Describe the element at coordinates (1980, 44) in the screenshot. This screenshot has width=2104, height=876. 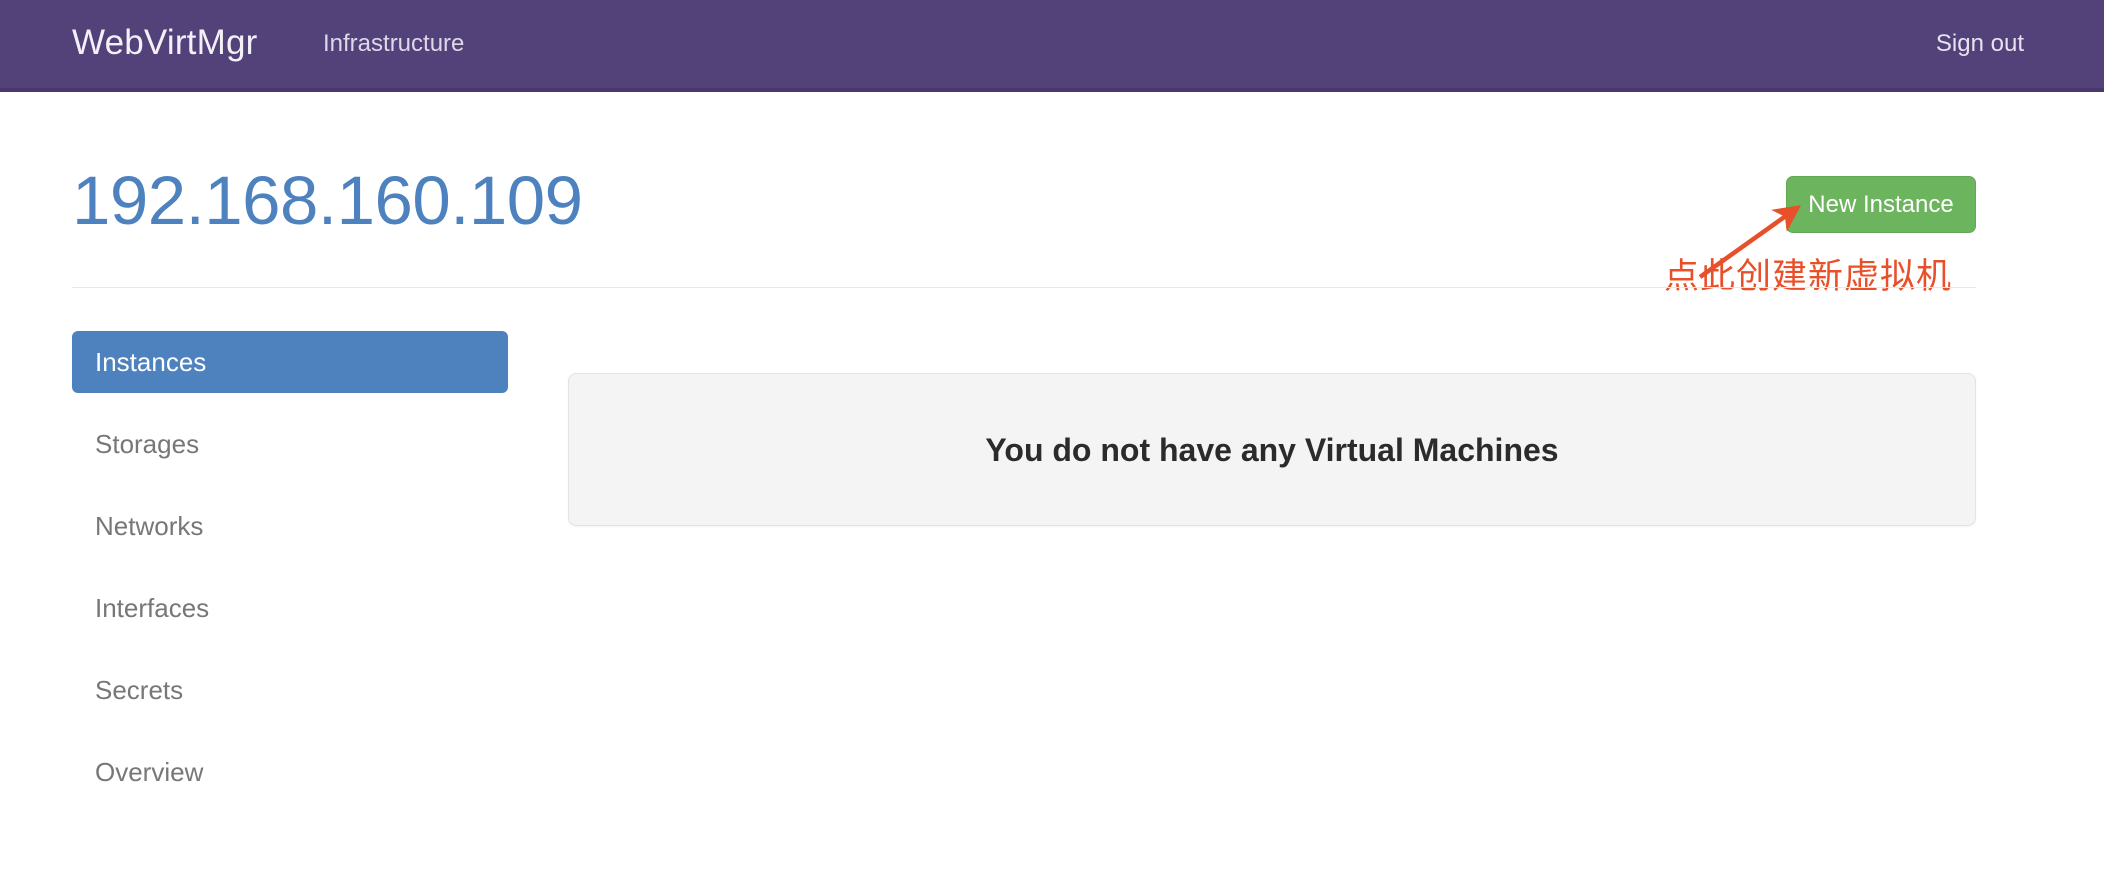
I see `sign-out-link: Sign out` at that location.